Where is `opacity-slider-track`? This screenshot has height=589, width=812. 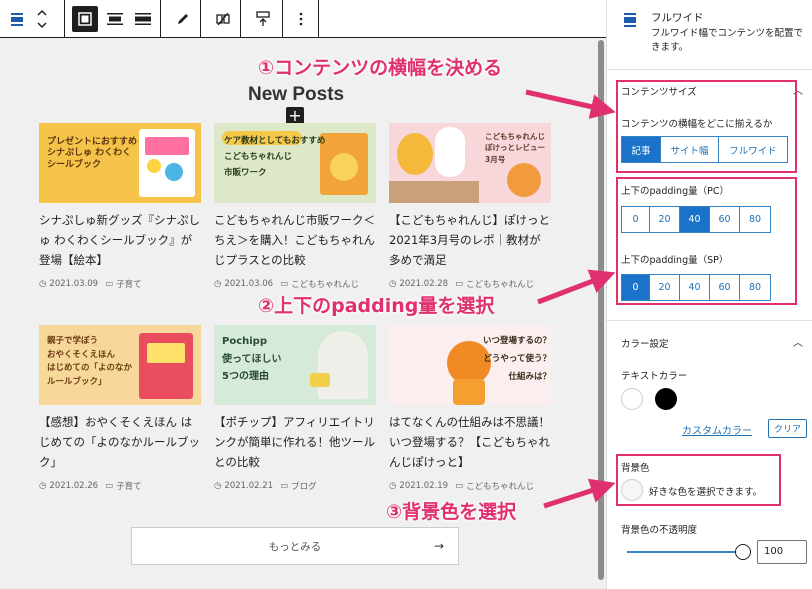 opacity-slider-track is located at coordinates (686, 552).